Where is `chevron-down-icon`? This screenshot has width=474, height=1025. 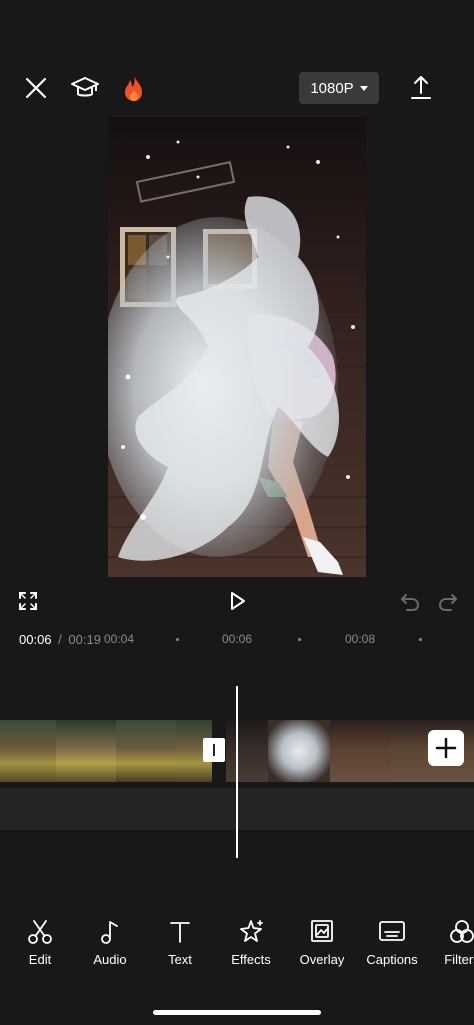 chevron-down-icon is located at coordinates (363, 88).